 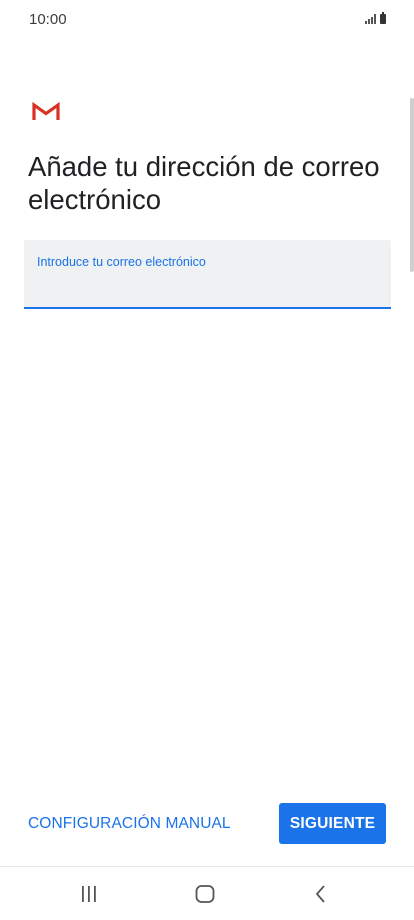 I want to click on back-icon, so click(x=320, y=893).